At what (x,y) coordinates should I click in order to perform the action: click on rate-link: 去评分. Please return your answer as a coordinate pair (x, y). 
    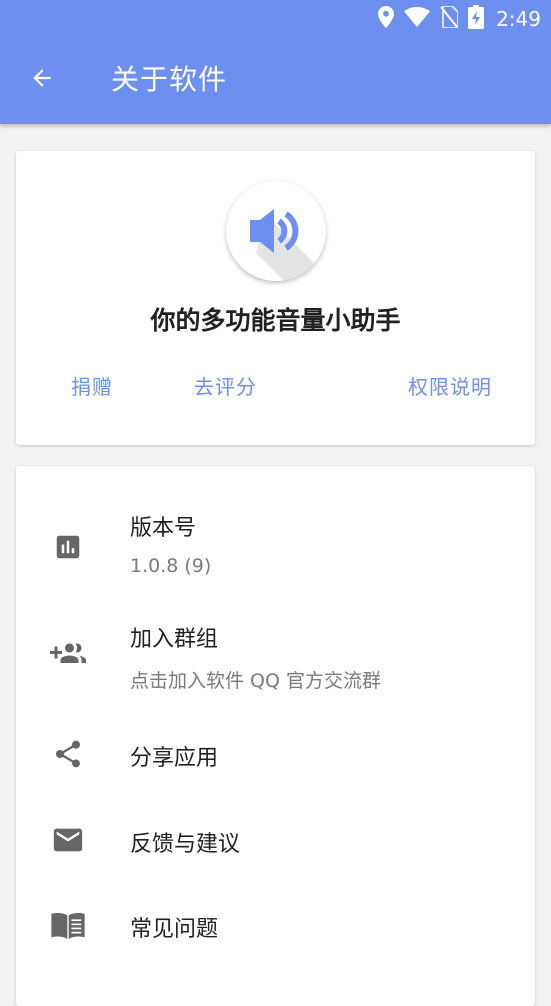
    Looking at the image, I should click on (225, 385).